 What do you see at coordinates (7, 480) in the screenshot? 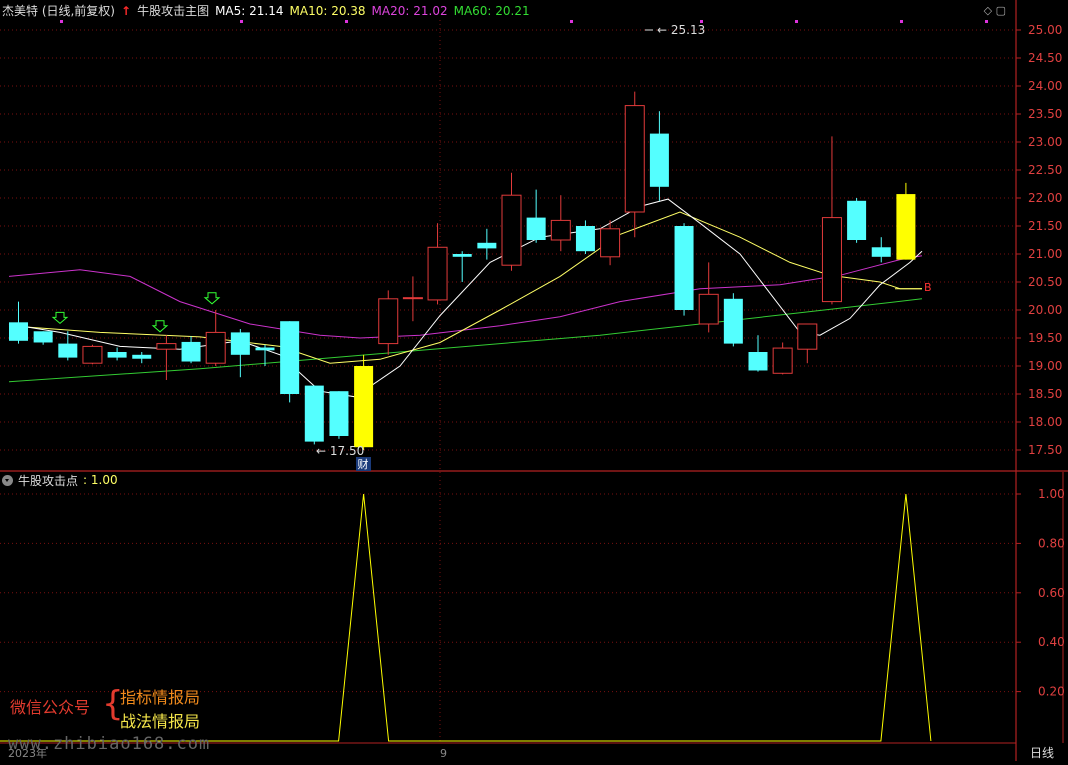
I see `dropdown-icon` at bounding box center [7, 480].